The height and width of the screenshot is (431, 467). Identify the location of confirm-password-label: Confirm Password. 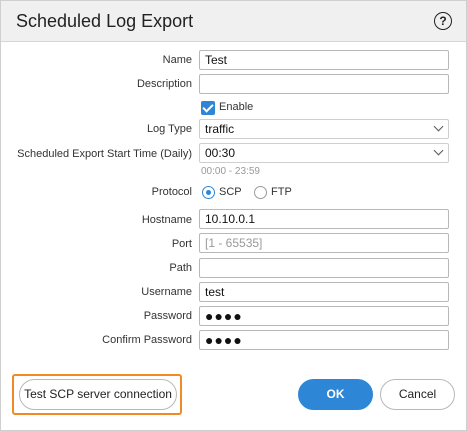
(147, 340).